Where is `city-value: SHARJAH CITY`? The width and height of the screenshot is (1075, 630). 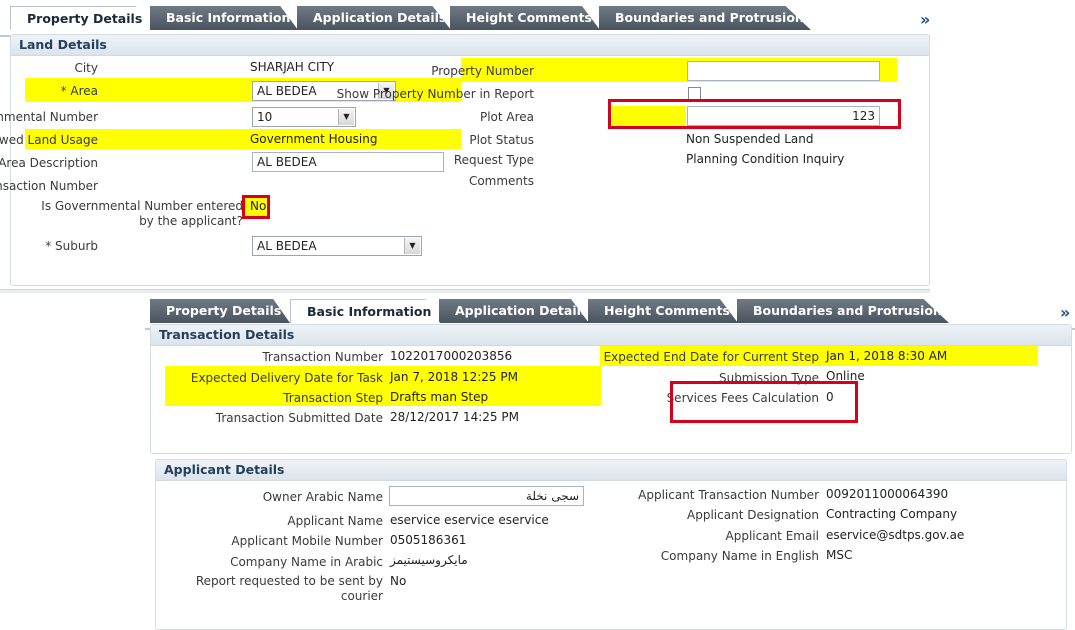
city-value: SHARJAH CITY is located at coordinates (292, 67).